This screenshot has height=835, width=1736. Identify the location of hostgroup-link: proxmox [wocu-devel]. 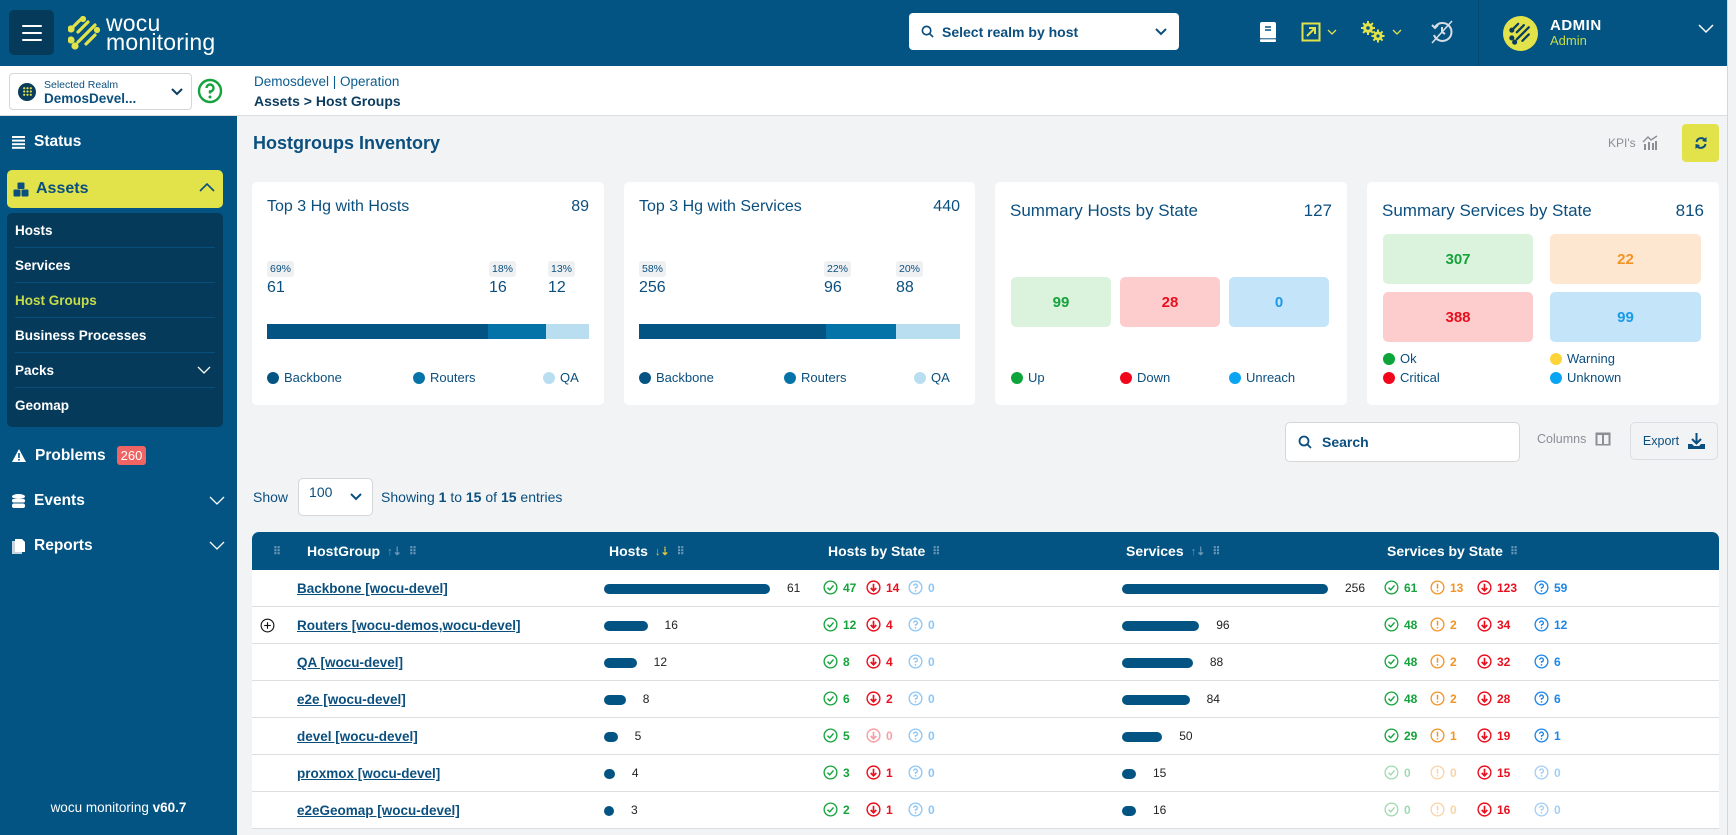
(368, 773).